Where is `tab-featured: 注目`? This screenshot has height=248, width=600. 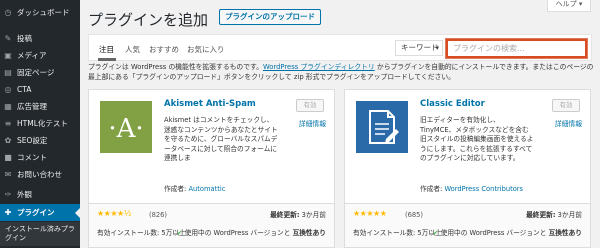 tab-featured: 注目 is located at coordinates (106, 49).